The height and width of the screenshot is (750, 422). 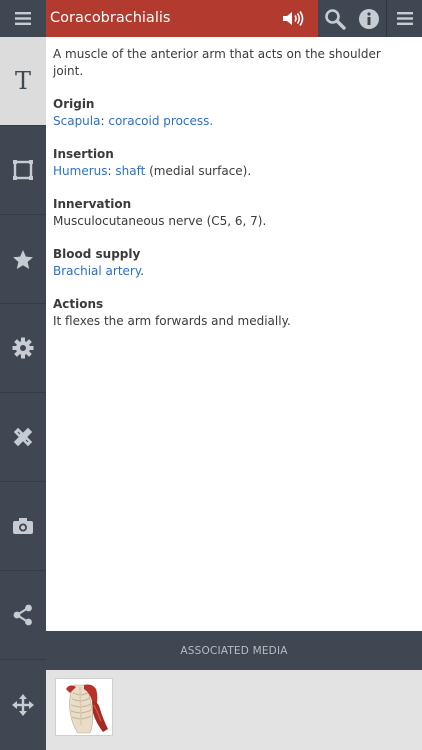 I want to click on associated-media-label: ASSOCIATED MEDIA, so click(x=234, y=650).